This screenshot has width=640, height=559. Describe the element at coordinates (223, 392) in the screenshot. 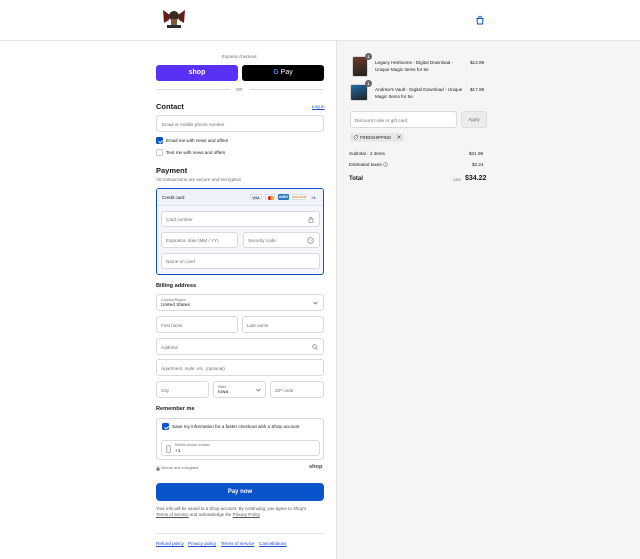

I see `state-value: Iowa` at that location.